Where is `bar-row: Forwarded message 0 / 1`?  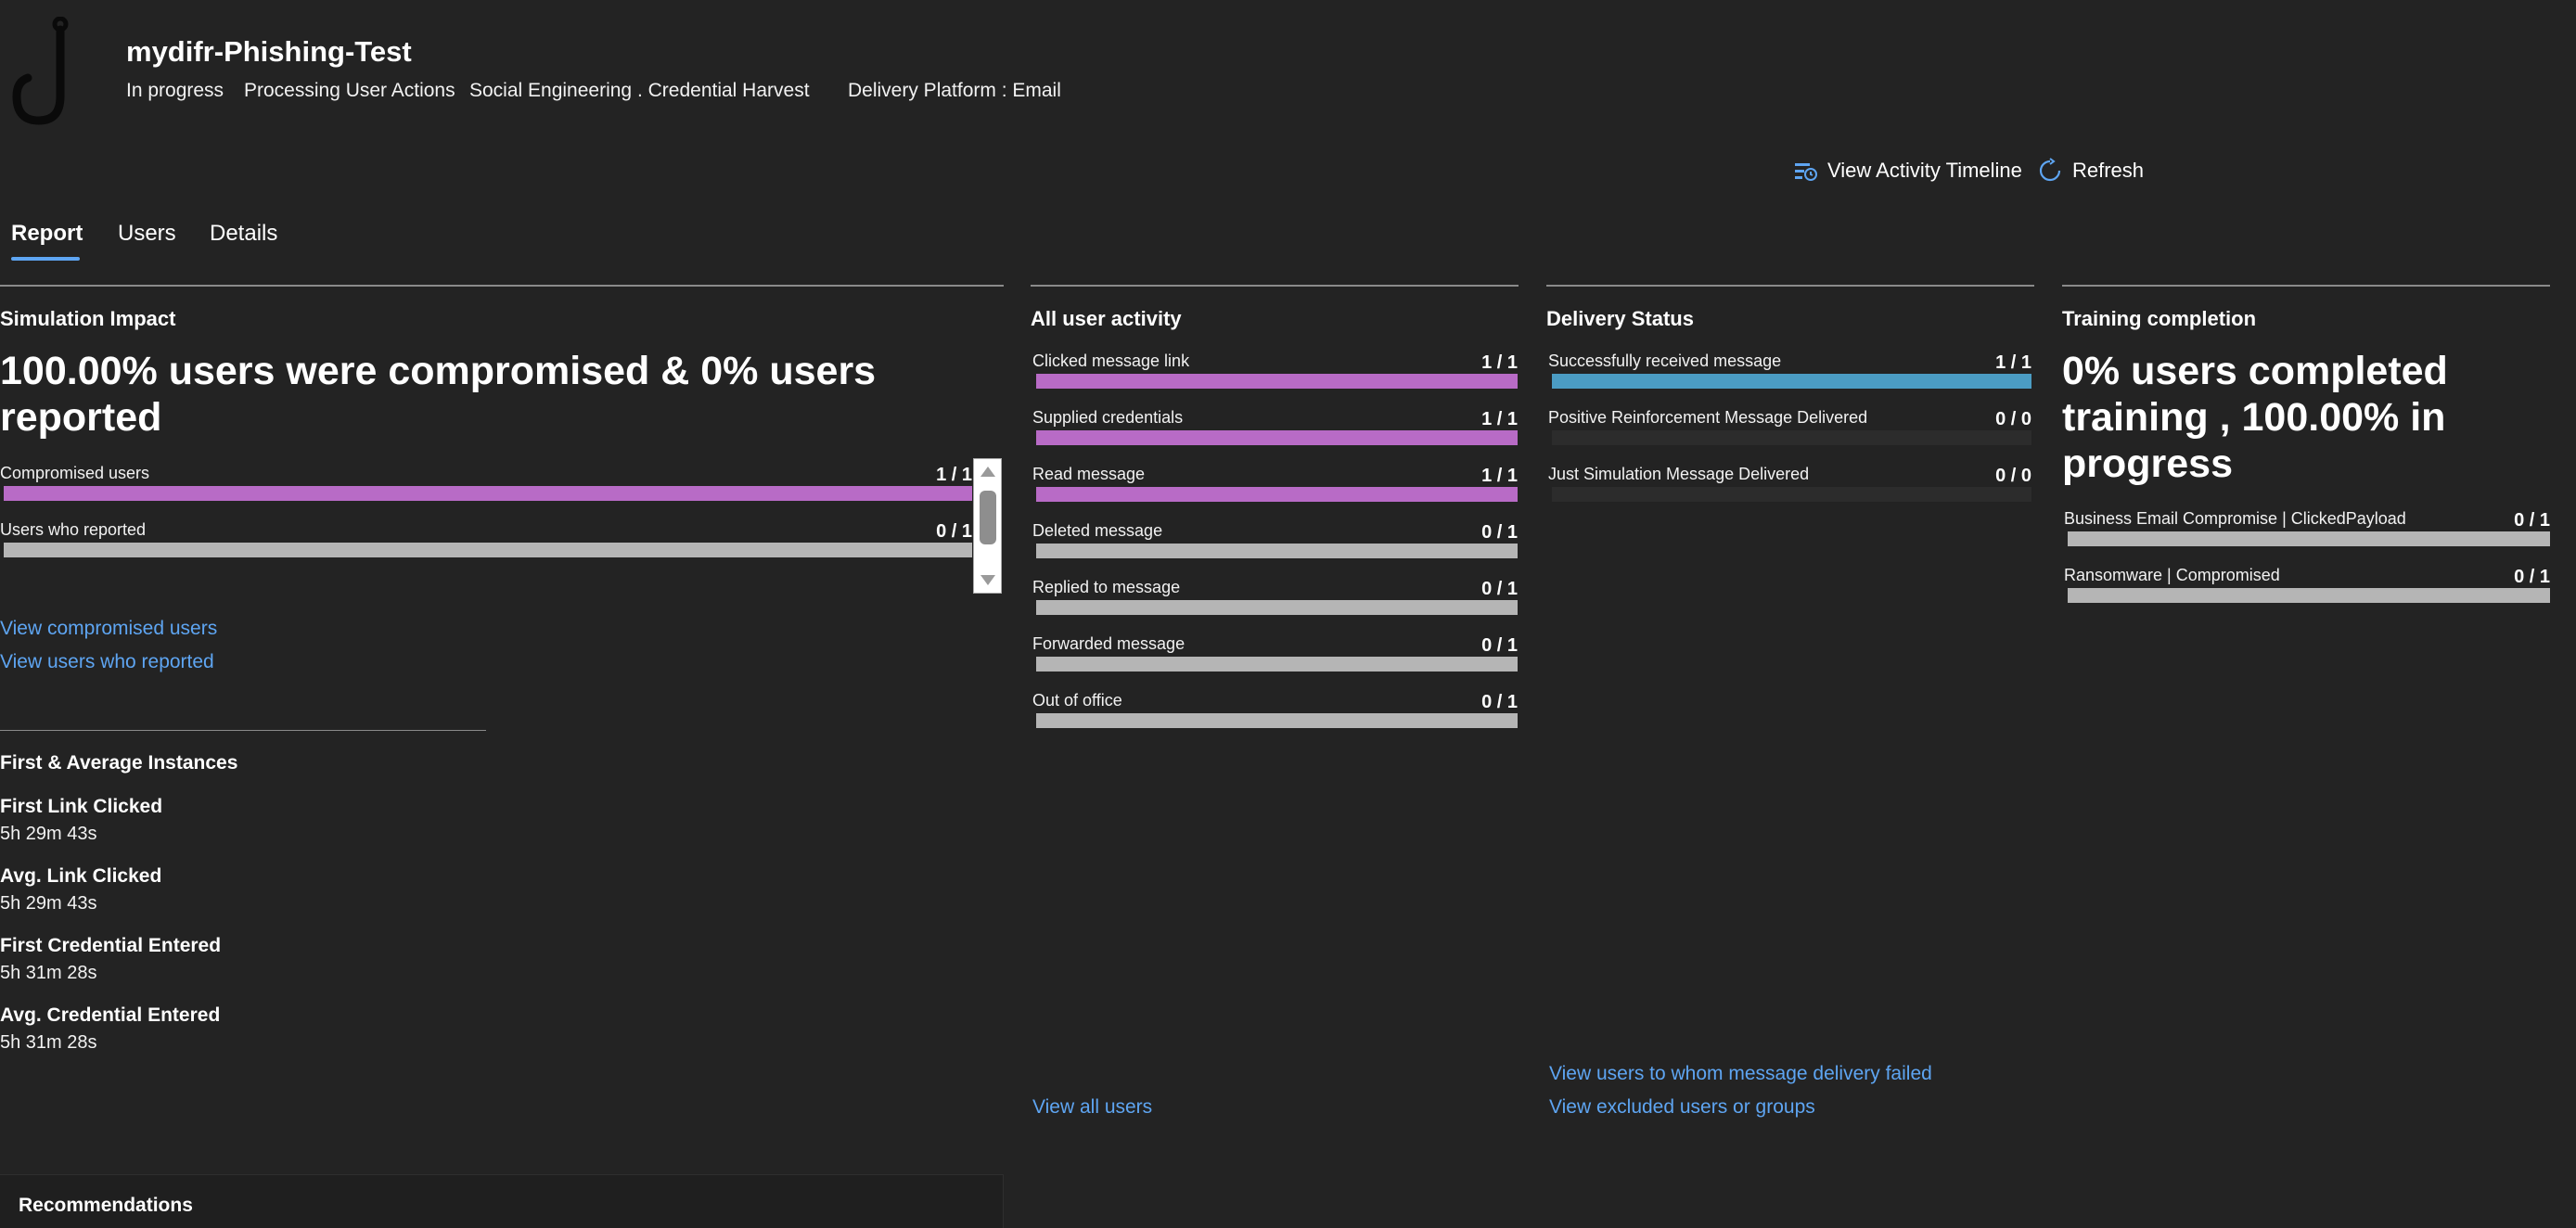
bar-row: Forwarded message 0 / 1 is located at coordinates (1275, 654).